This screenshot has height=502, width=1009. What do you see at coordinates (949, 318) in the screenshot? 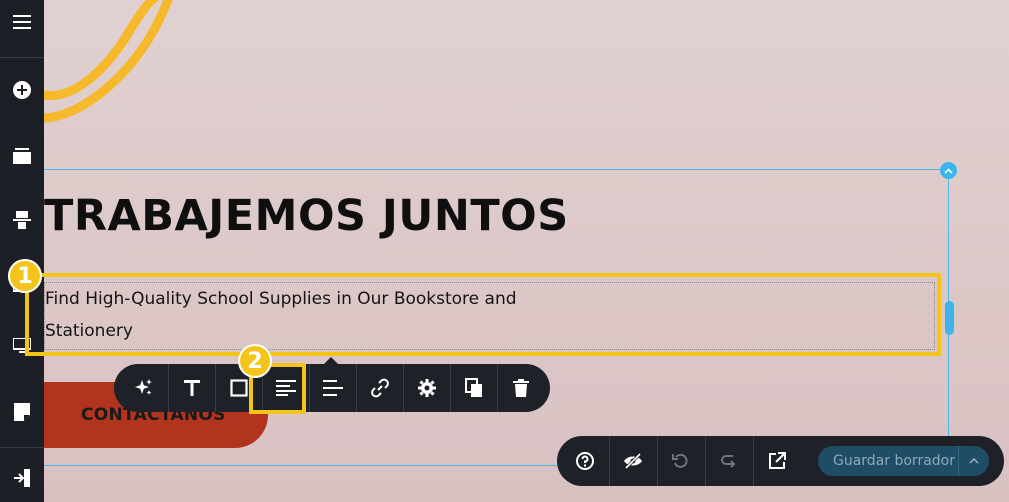
I see `section-resize-handle` at bounding box center [949, 318].